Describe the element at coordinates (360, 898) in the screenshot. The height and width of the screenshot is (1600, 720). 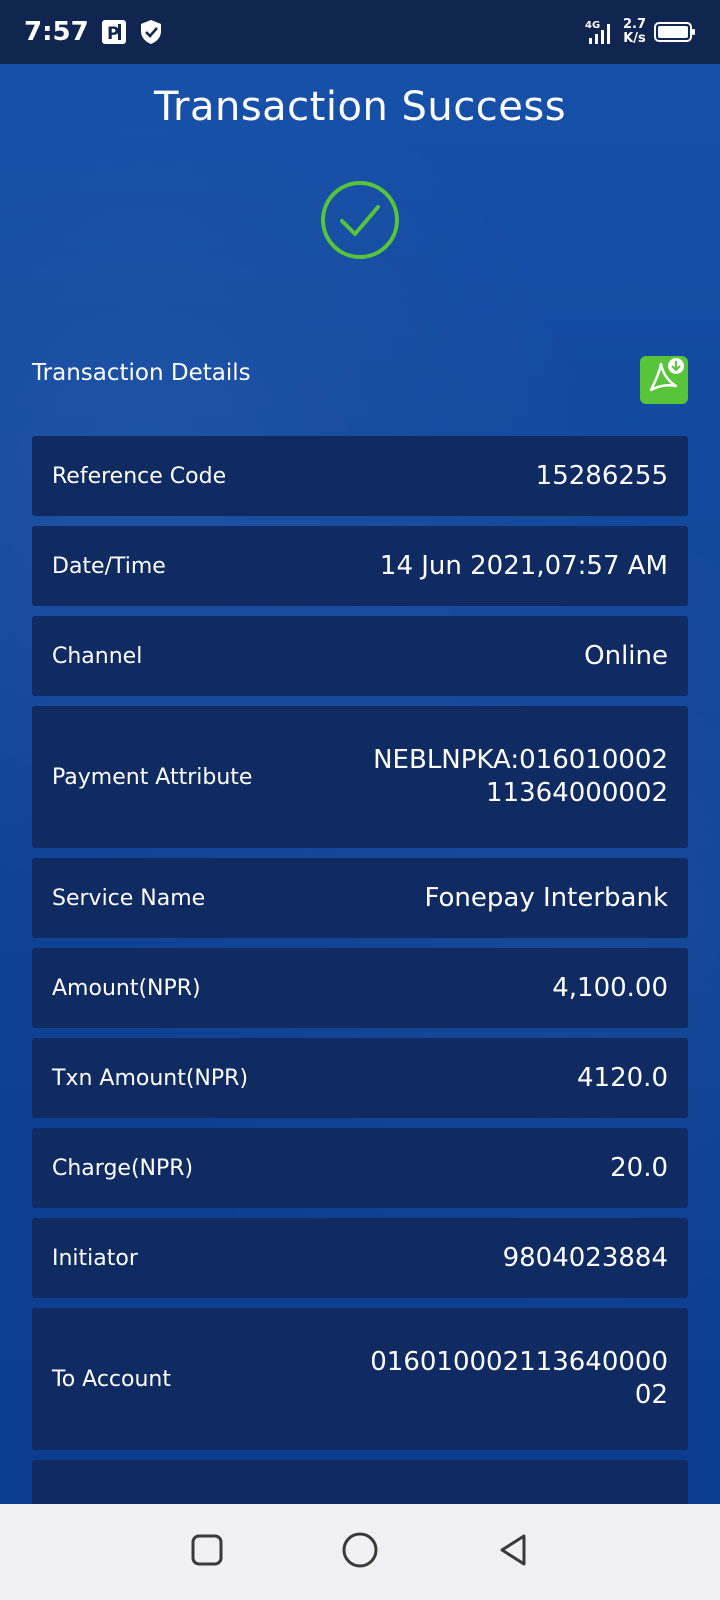
I see `detail-row-service-name: Service Name Fonepay Interbank` at that location.